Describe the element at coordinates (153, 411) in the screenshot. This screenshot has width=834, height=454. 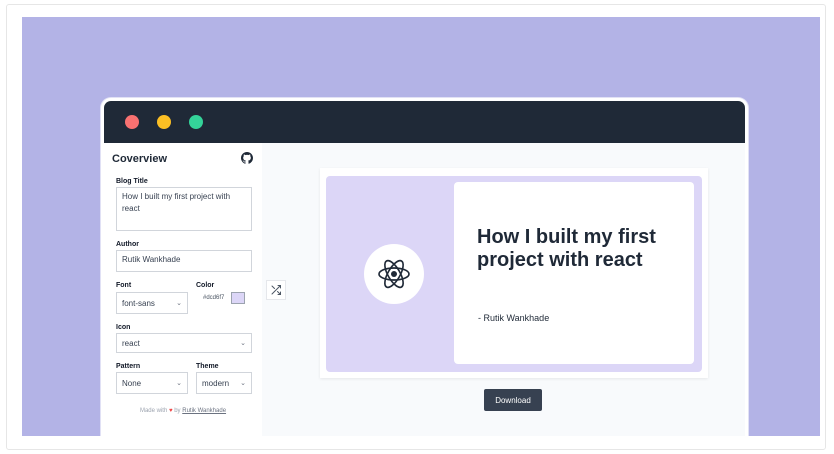
I see `made-with-text: Made with` at that location.